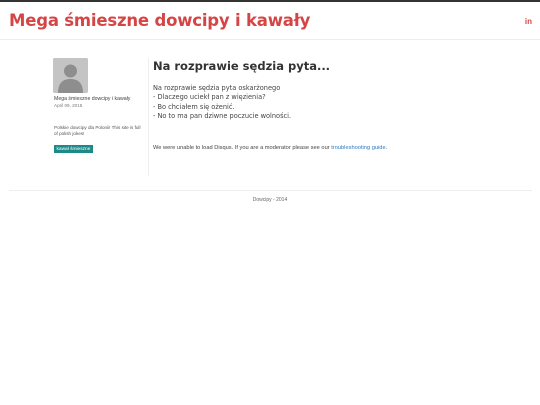  Describe the element at coordinates (270, 190) in the screenshot. I see `footer-divider` at that location.